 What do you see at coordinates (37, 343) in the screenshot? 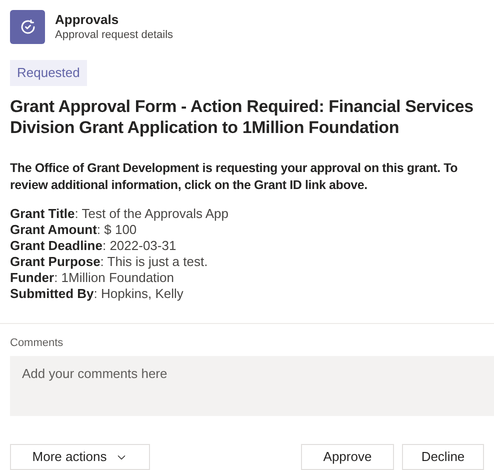
I see `comments-label: Comments` at bounding box center [37, 343].